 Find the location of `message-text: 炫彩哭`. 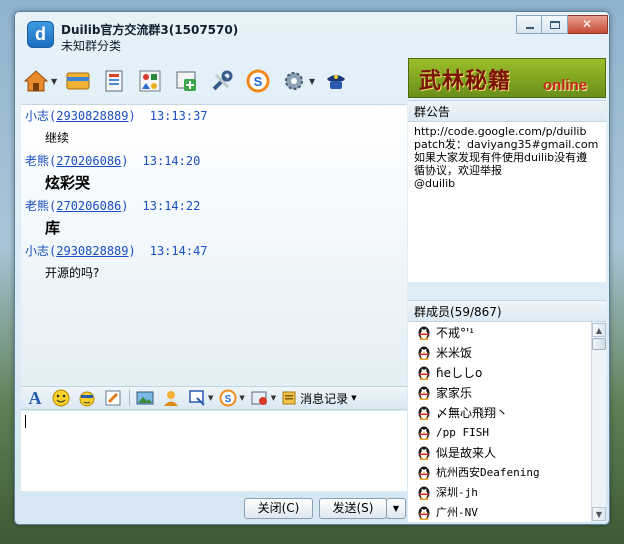

message-text: 炫彩哭 is located at coordinates (68, 183).